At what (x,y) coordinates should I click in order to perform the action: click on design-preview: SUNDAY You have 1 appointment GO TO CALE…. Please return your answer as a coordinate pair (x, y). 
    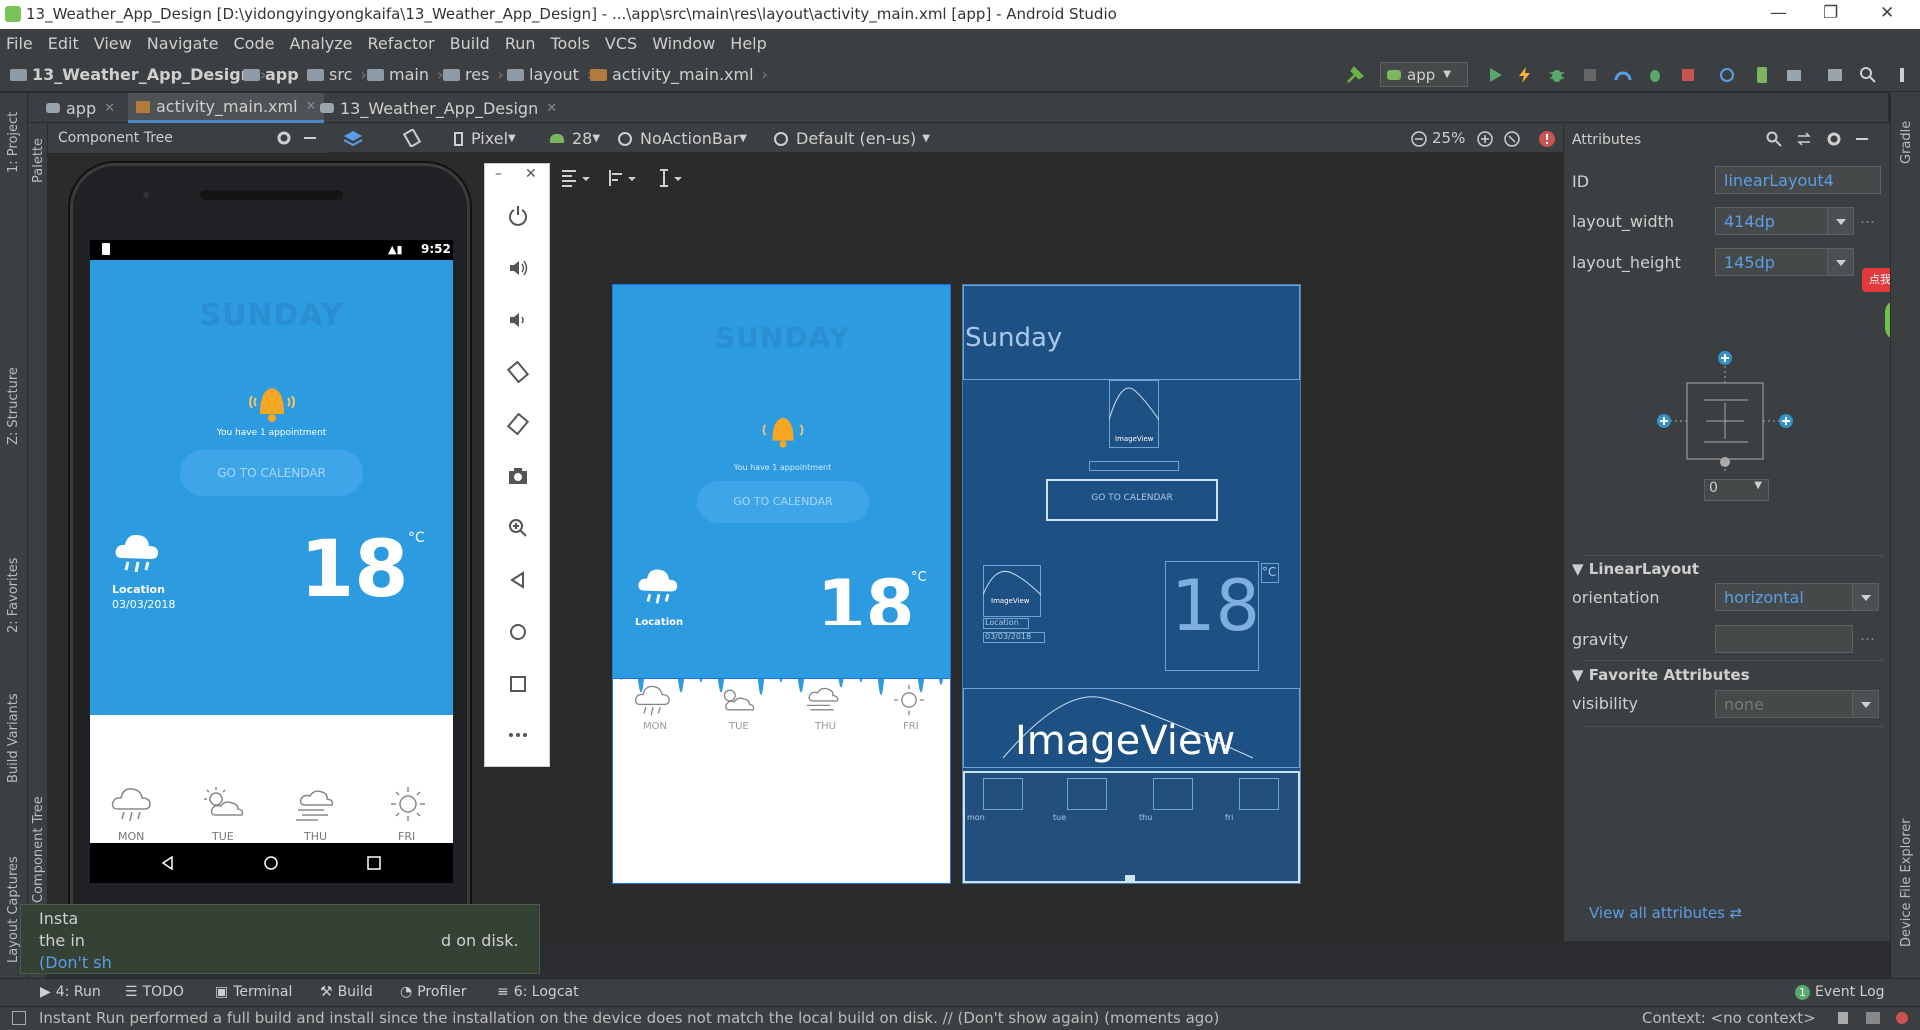
    Looking at the image, I should click on (781, 584).